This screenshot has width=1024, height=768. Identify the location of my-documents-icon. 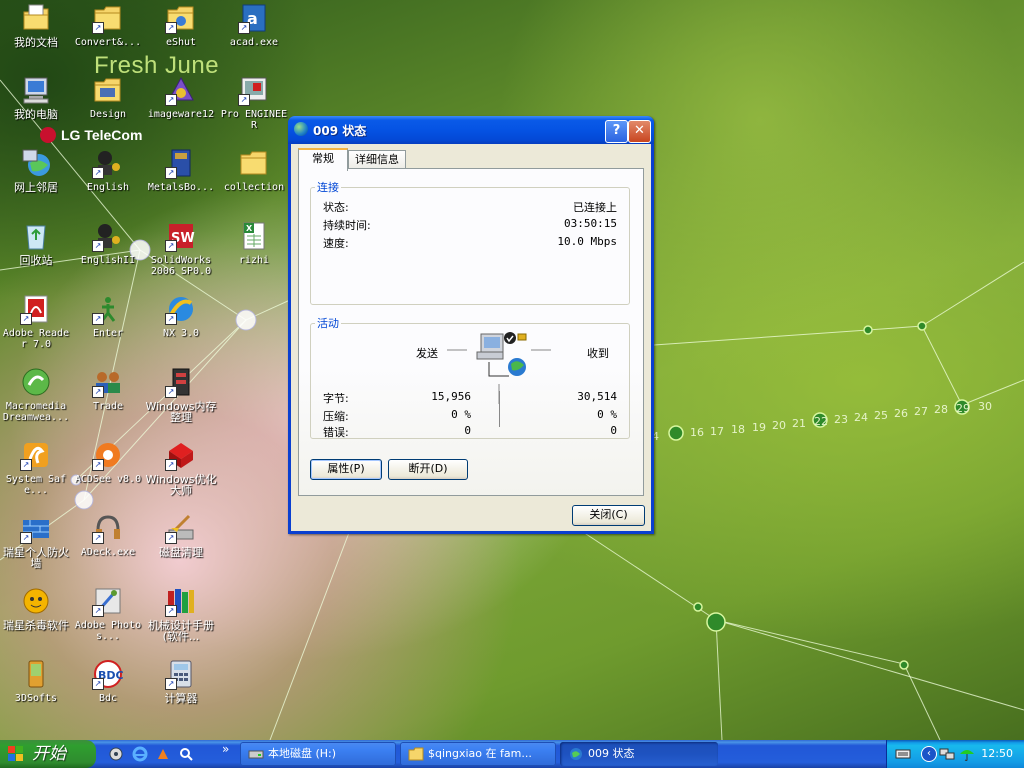
(36, 18).